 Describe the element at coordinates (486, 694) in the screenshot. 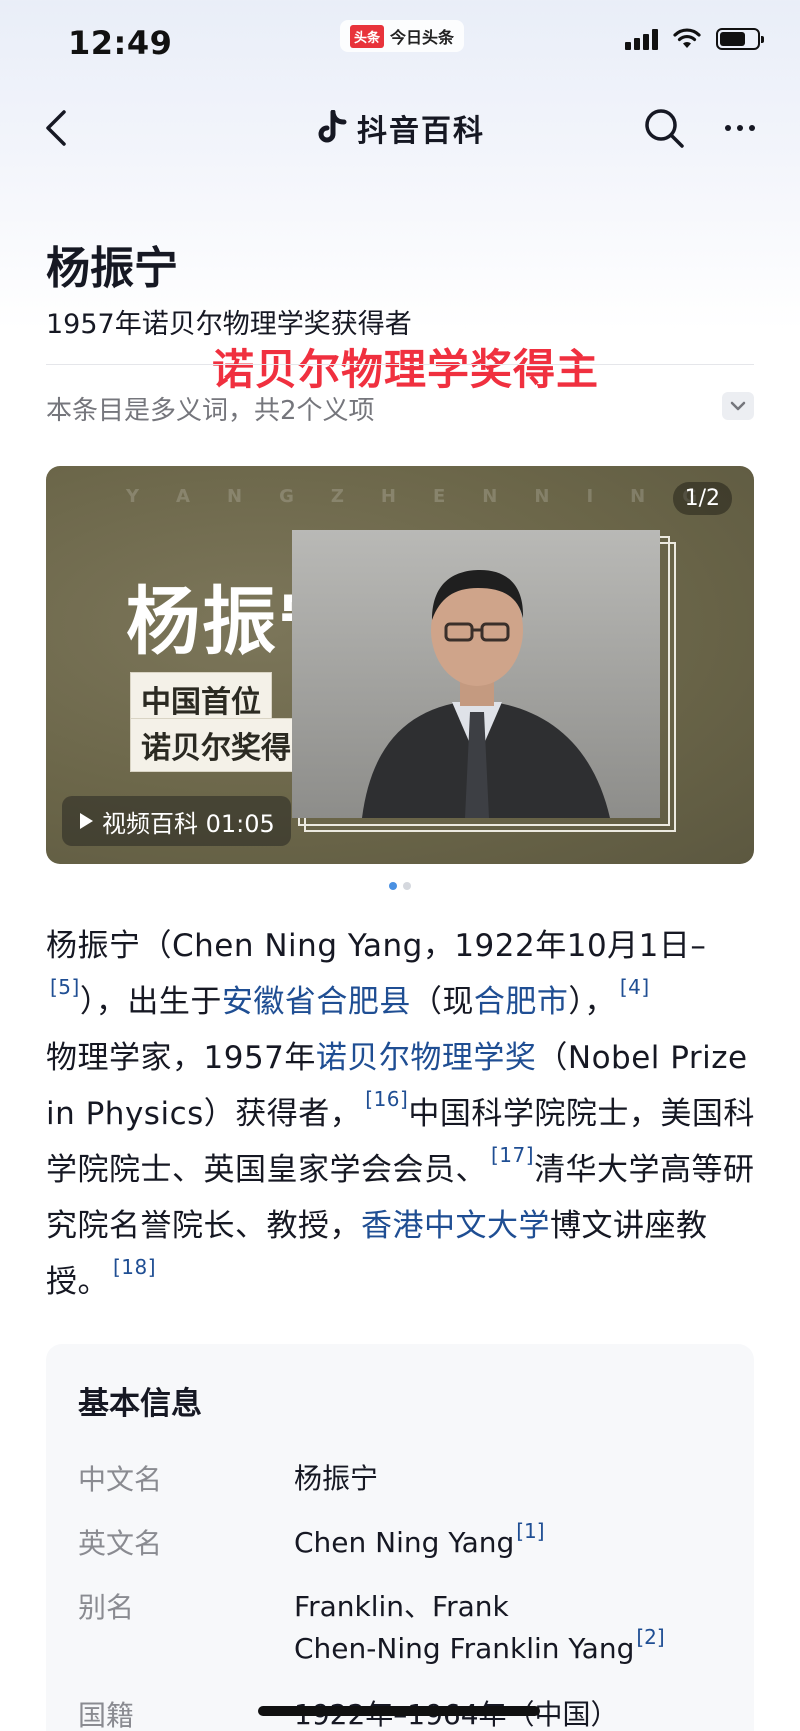

I see `portrait-illustration` at that location.